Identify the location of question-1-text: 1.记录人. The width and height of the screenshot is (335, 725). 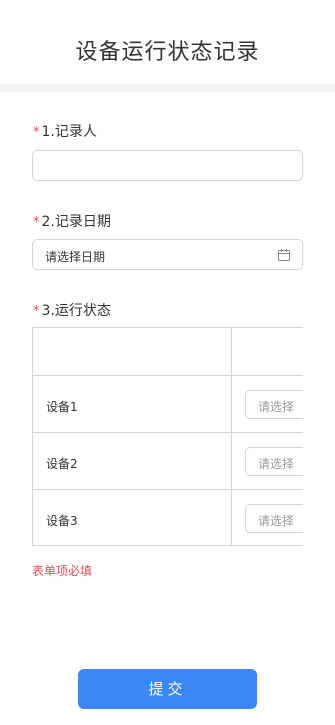
(69, 132).